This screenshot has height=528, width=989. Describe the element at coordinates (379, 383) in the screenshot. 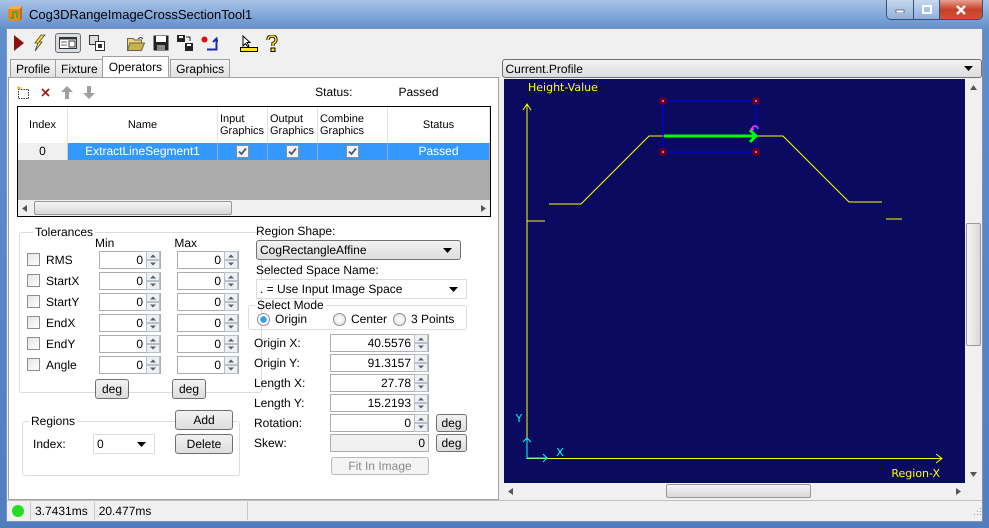

I see `number-field: 27.78` at that location.